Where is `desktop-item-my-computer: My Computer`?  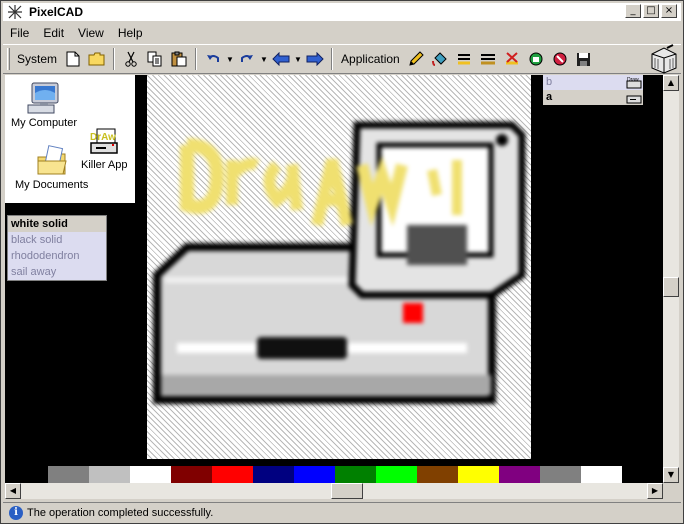 desktop-item-my-computer: My Computer is located at coordinates (44, 105).